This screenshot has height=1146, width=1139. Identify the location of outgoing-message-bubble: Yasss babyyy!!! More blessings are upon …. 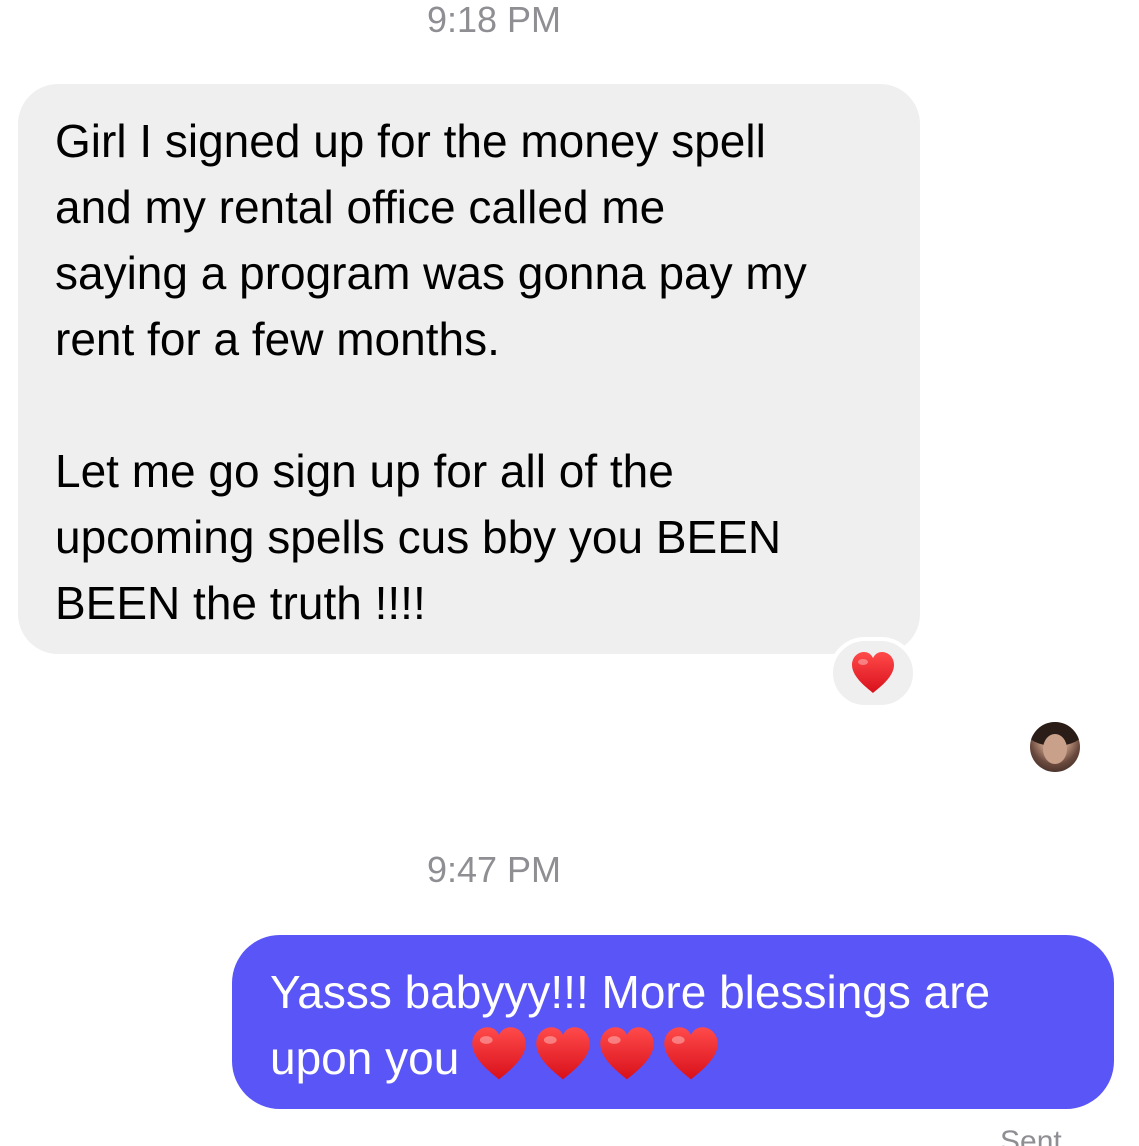
(673, 1022).